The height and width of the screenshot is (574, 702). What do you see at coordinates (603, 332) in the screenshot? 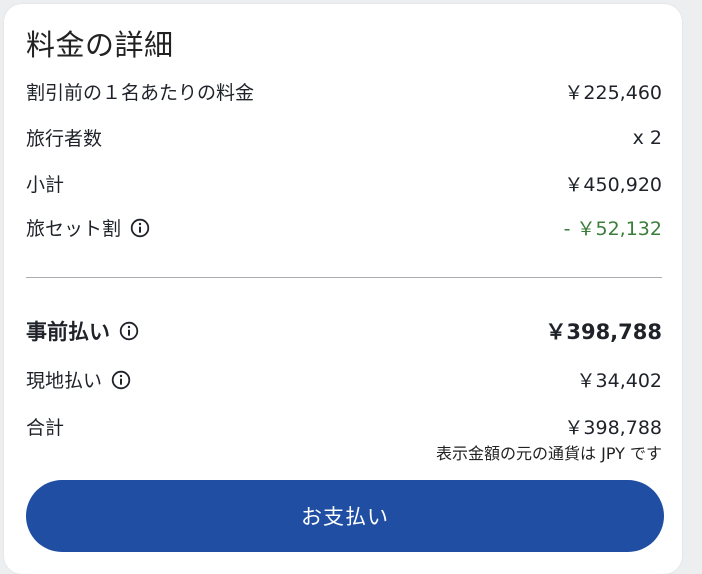
I see `prepay-value: ￥398,788` at bounding box center [603, 332].